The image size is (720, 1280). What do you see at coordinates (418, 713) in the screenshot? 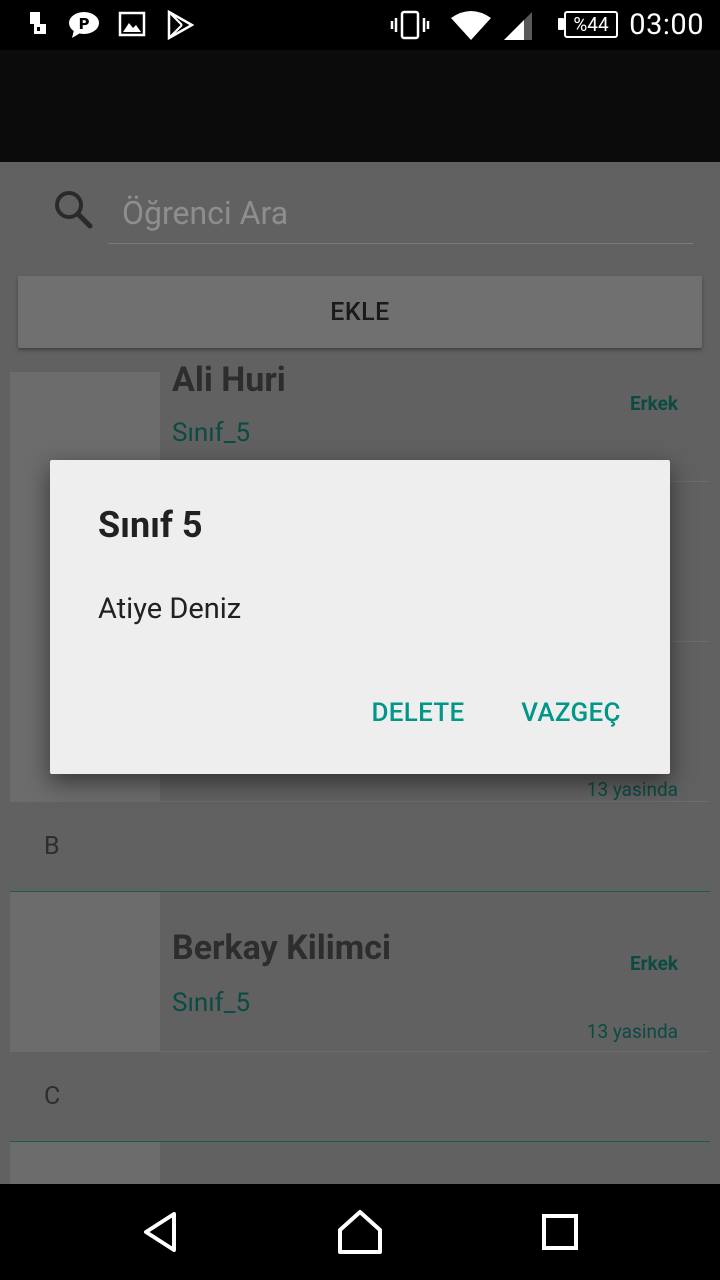
I see `delete-button: DELETE` at bounding box center [418, 713].